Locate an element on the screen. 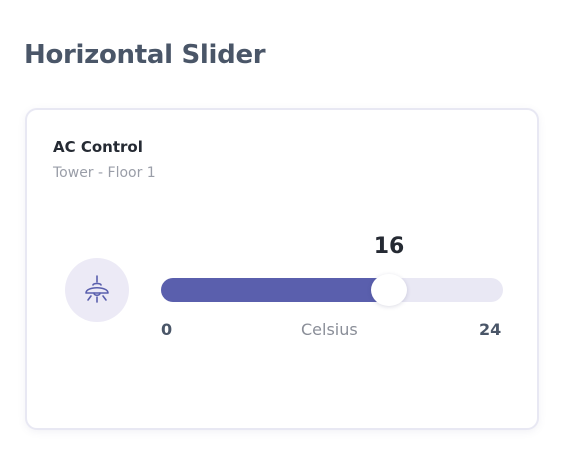  slider-track is located at coordinates (332, 290).